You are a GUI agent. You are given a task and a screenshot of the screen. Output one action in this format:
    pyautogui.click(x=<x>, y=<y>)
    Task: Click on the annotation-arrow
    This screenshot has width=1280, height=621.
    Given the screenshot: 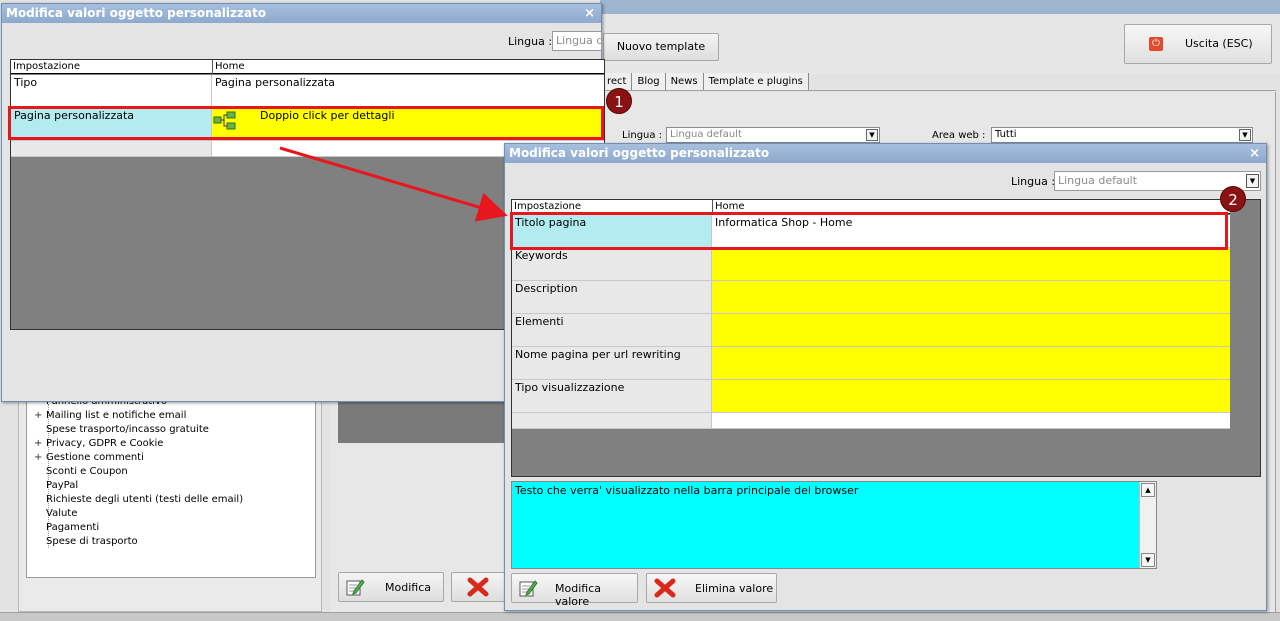 What is the action you would take?
    pyautogui.click(x=393, y=184)
    